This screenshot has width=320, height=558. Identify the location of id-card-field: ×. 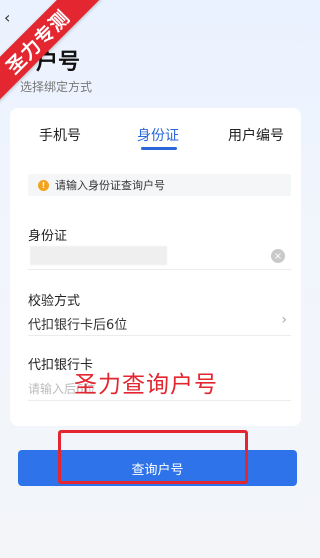
(159, 256).